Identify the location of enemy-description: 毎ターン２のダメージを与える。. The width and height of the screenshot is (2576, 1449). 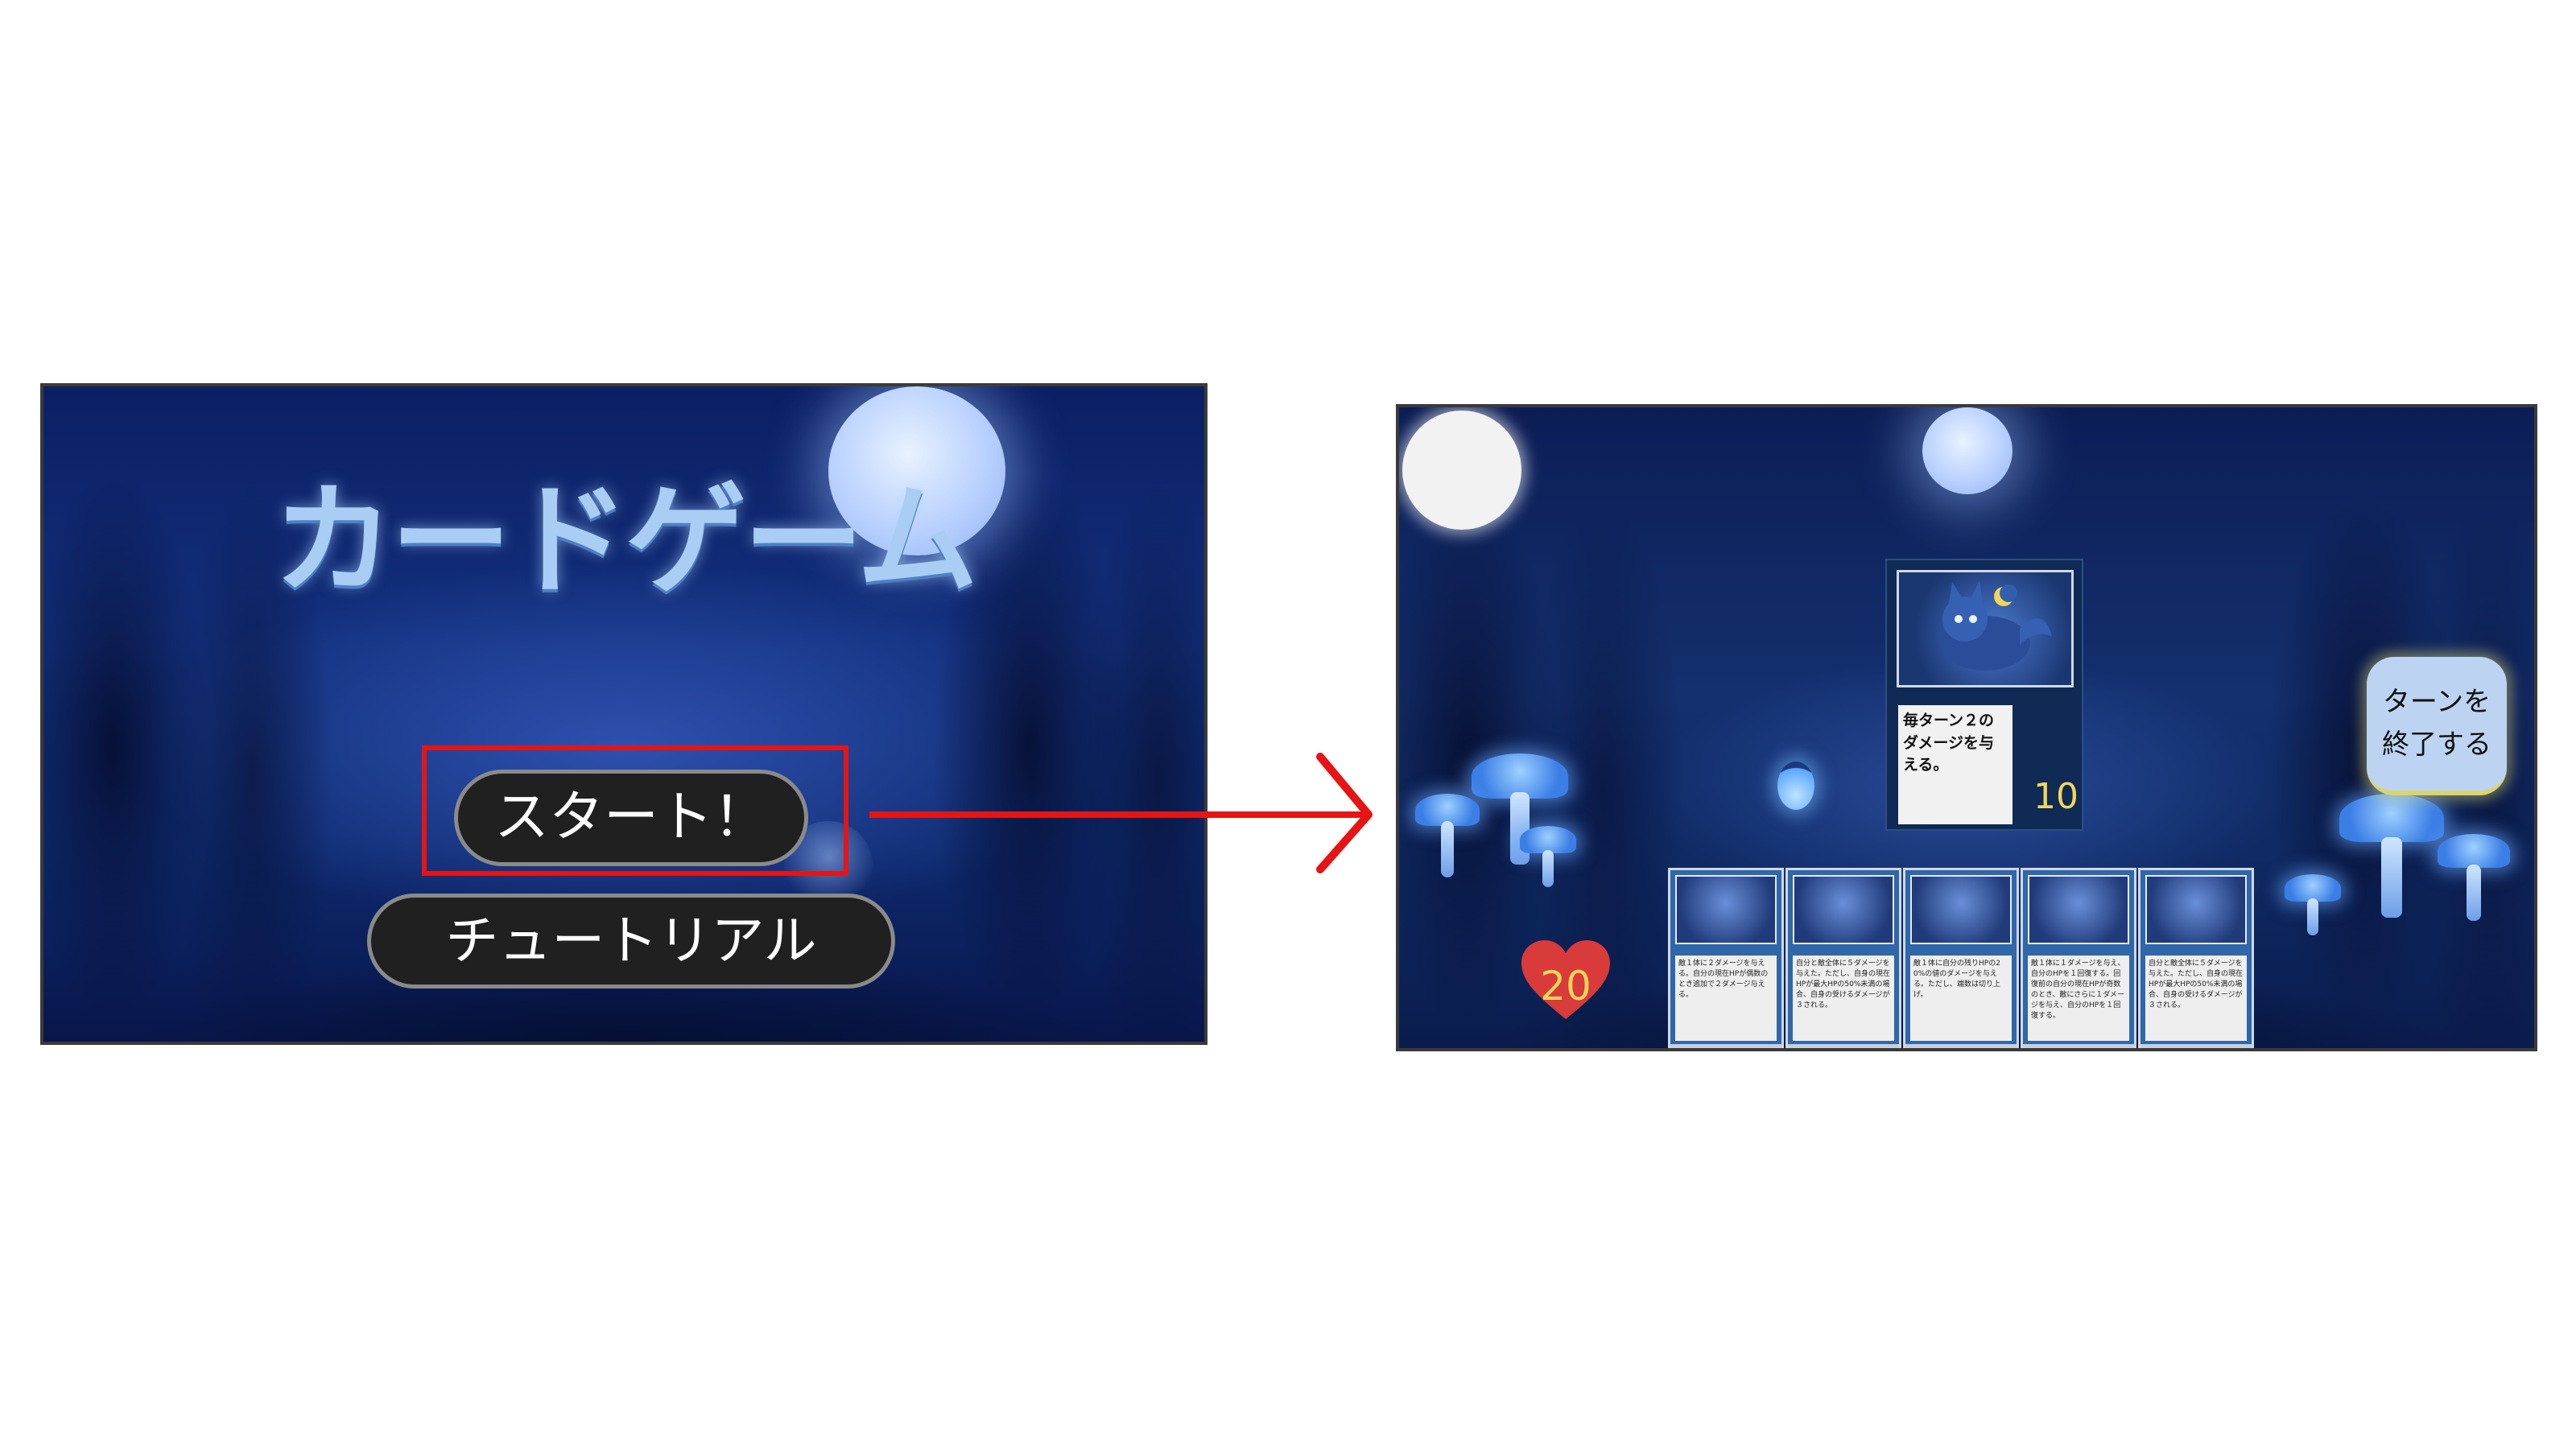
(1955, 764).